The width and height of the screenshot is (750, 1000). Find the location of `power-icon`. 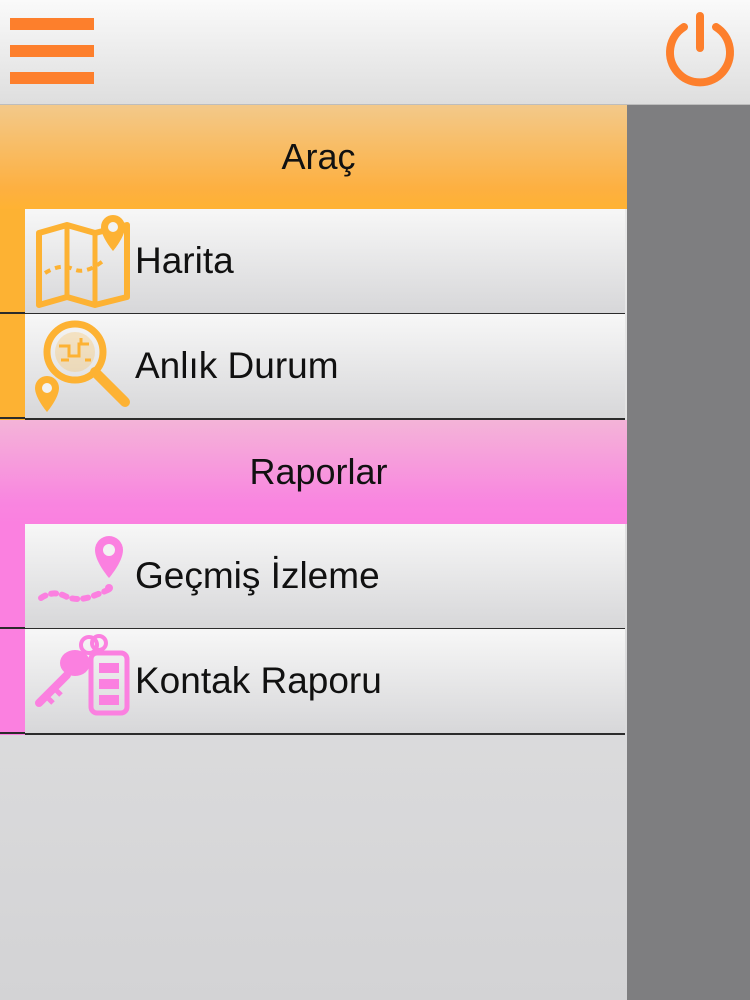

power-icon is located at coordinates (700, 50).